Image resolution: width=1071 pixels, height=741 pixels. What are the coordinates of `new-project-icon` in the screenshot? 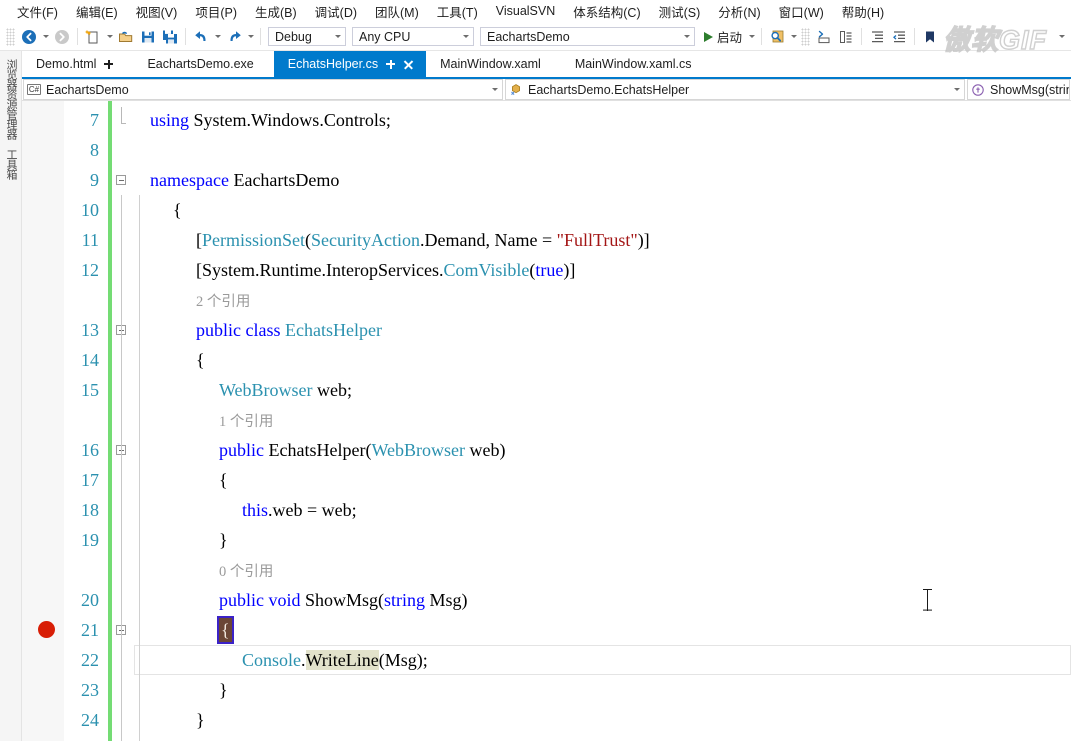 It's located at (93, 37).